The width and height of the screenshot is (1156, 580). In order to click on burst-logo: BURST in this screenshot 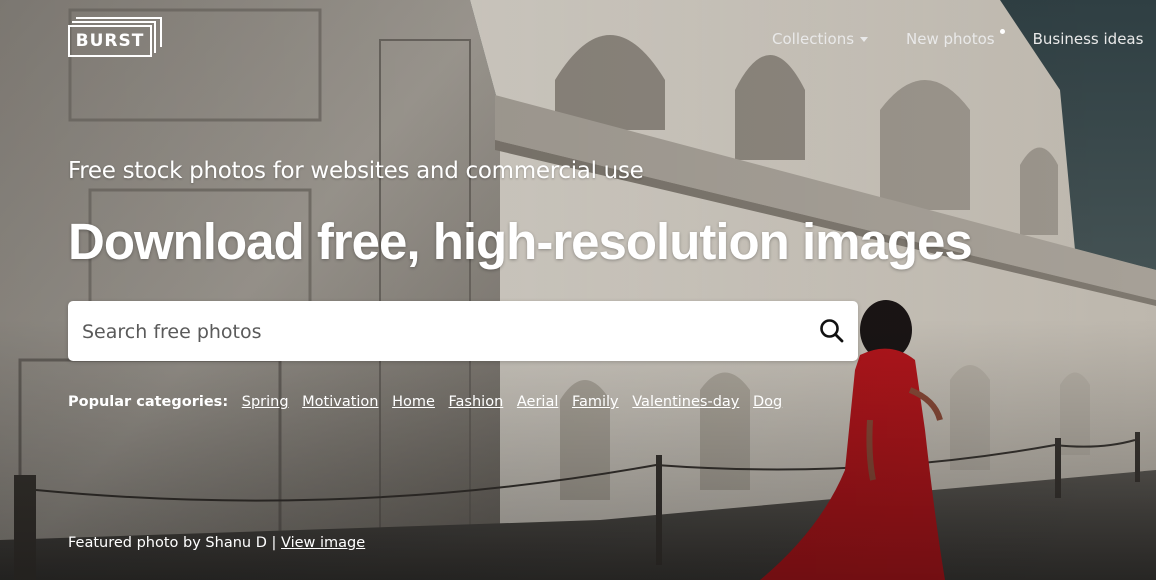, I will do `click(116, 39)`.